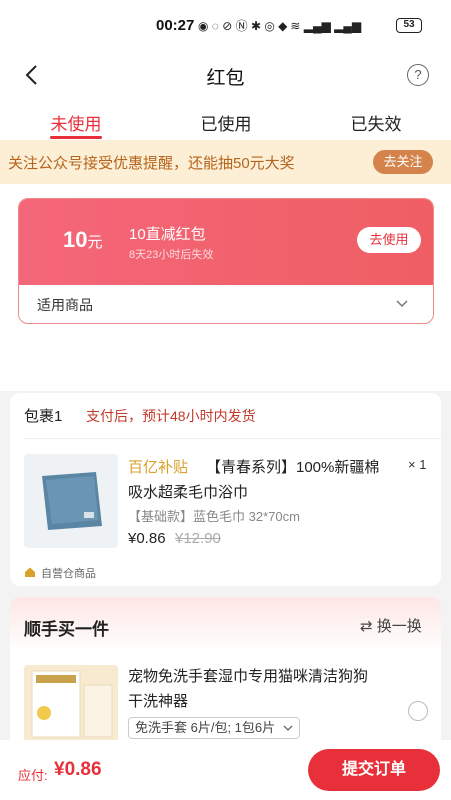 This screenshot has height=800, width=451. What do you see at coordinates (225, 770) in the screenshot?
I see `checkout-bar: 应付: ¥0.86 提交订单` at bounding box center [225, 770].